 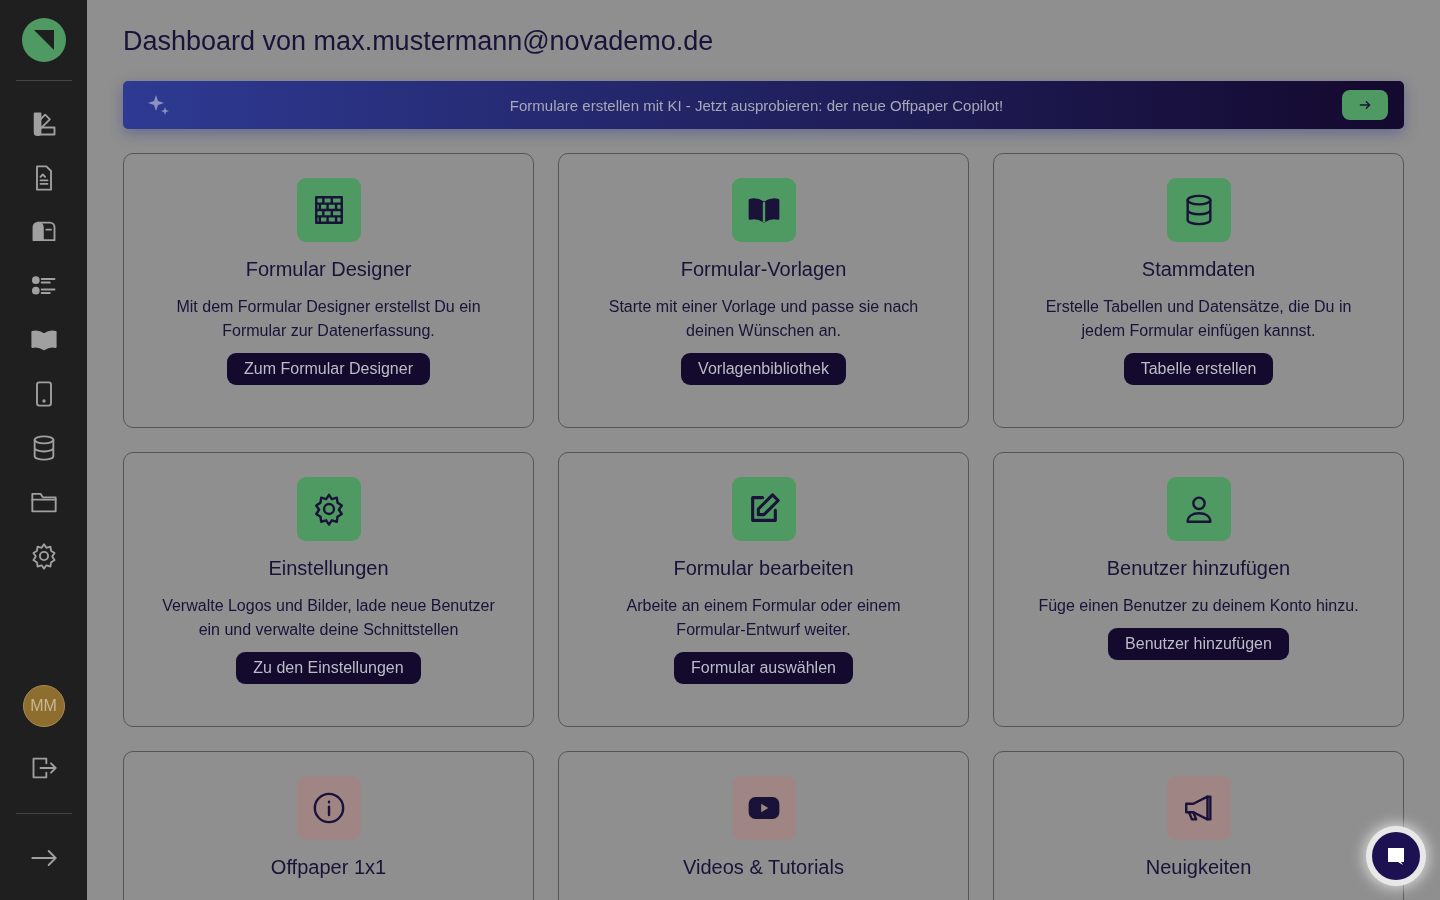 What do you see at coordinates (328, 808) in the screenshot?
I see `info-icon` at bounding box center [328, 808].